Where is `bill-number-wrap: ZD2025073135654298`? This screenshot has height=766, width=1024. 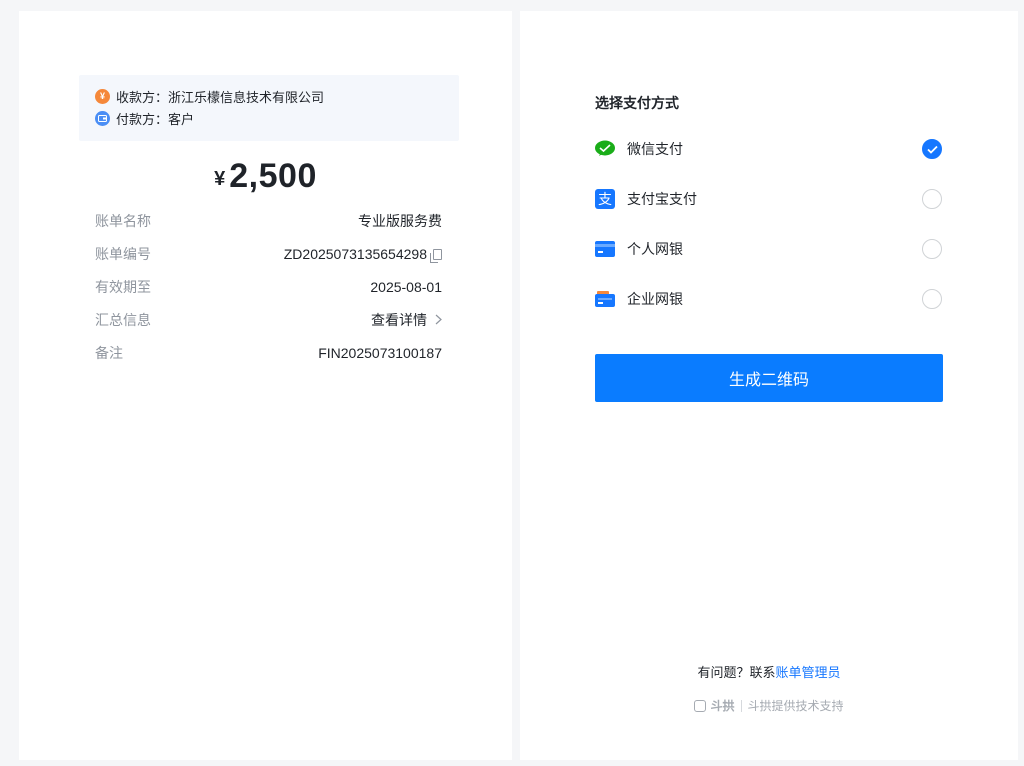
bill-number-wrap: ZD2025073135654298 is located at coordinates (362, 254).